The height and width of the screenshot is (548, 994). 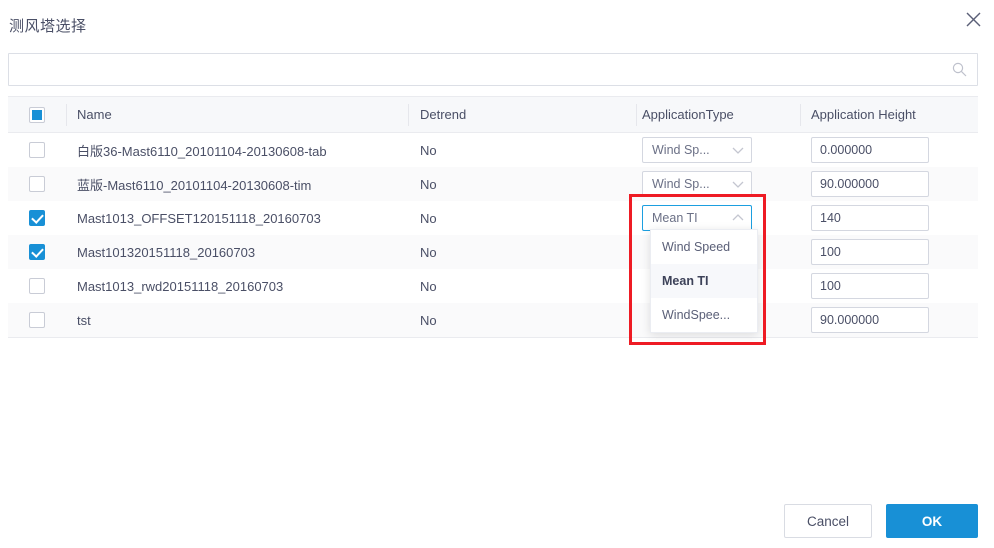 I want to click on mast-name-label: tst, so click(x=84, y=320).